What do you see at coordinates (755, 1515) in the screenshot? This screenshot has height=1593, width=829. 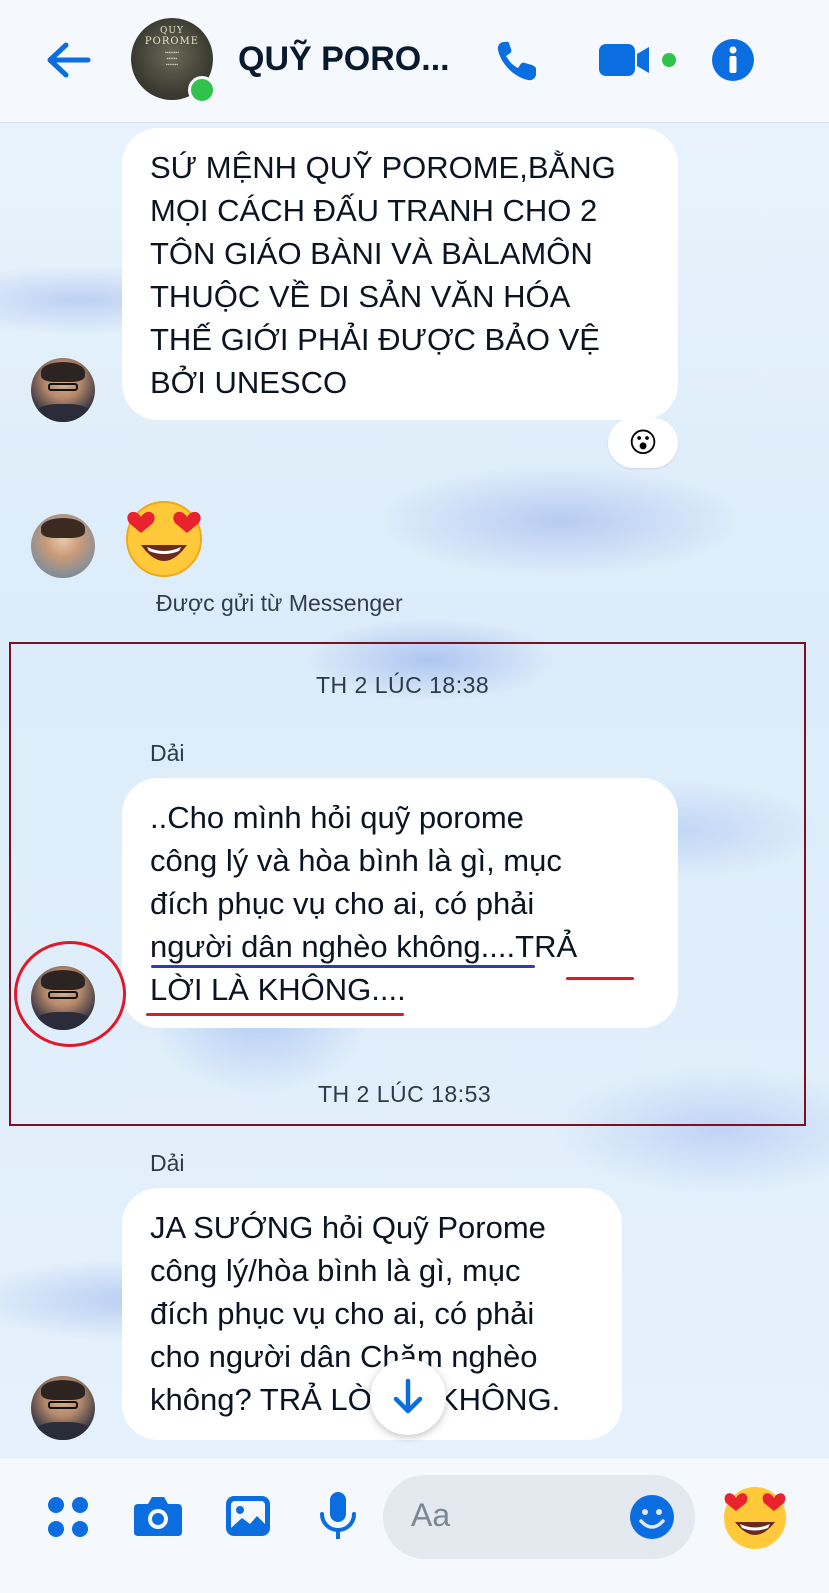 I see `send-emoji-heart-eyes-icon` at bounding box center [755, 1515].